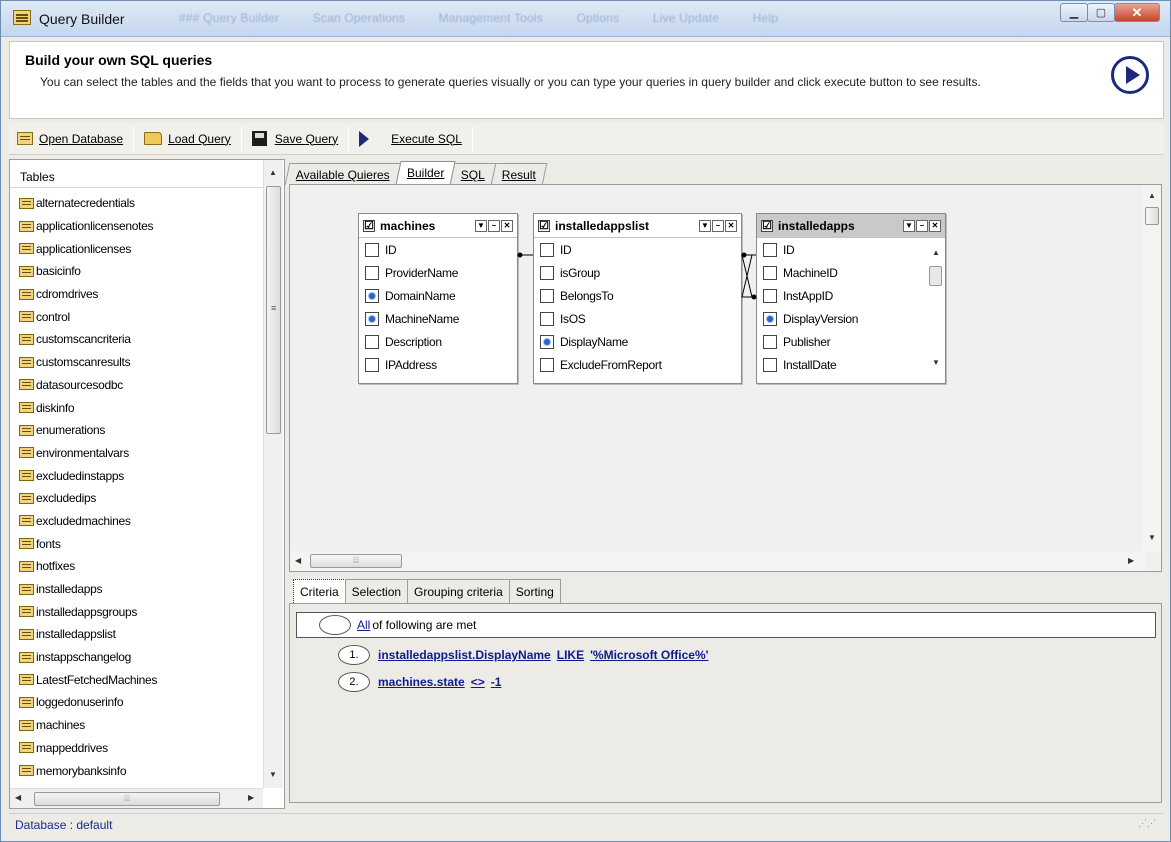 The width and height of the screenshot is (1171, 842). I want to click on table-list-item: excludedips, so click(141, 498).